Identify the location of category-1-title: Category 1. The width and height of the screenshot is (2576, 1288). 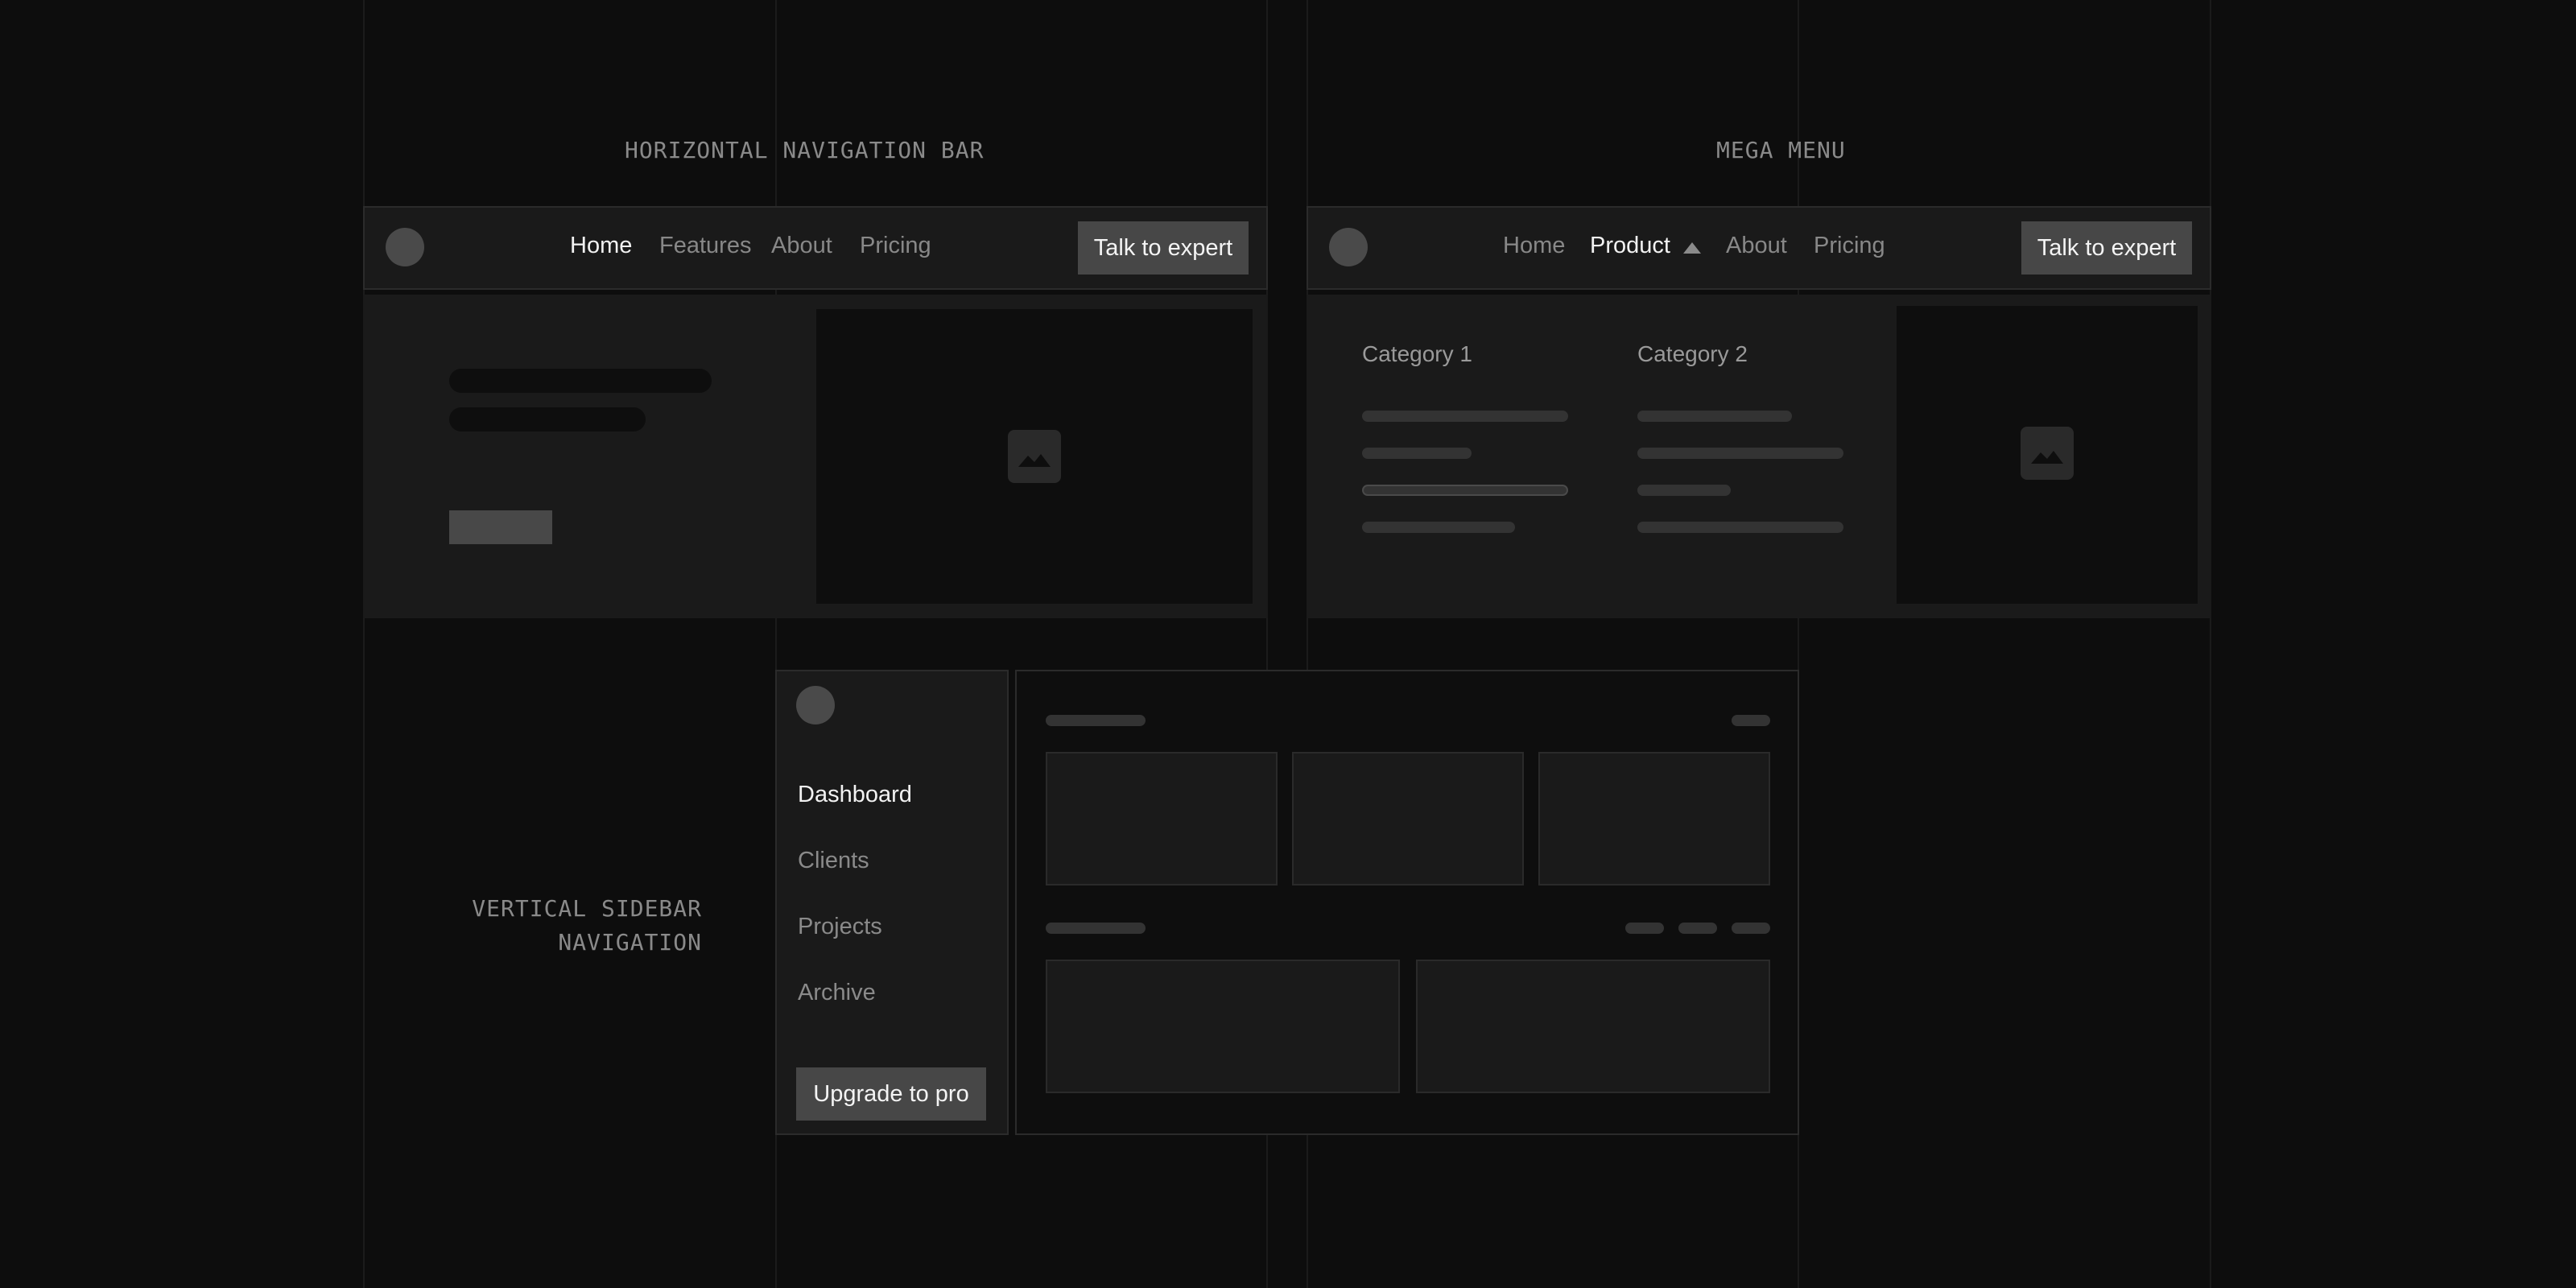
(1417, 353).